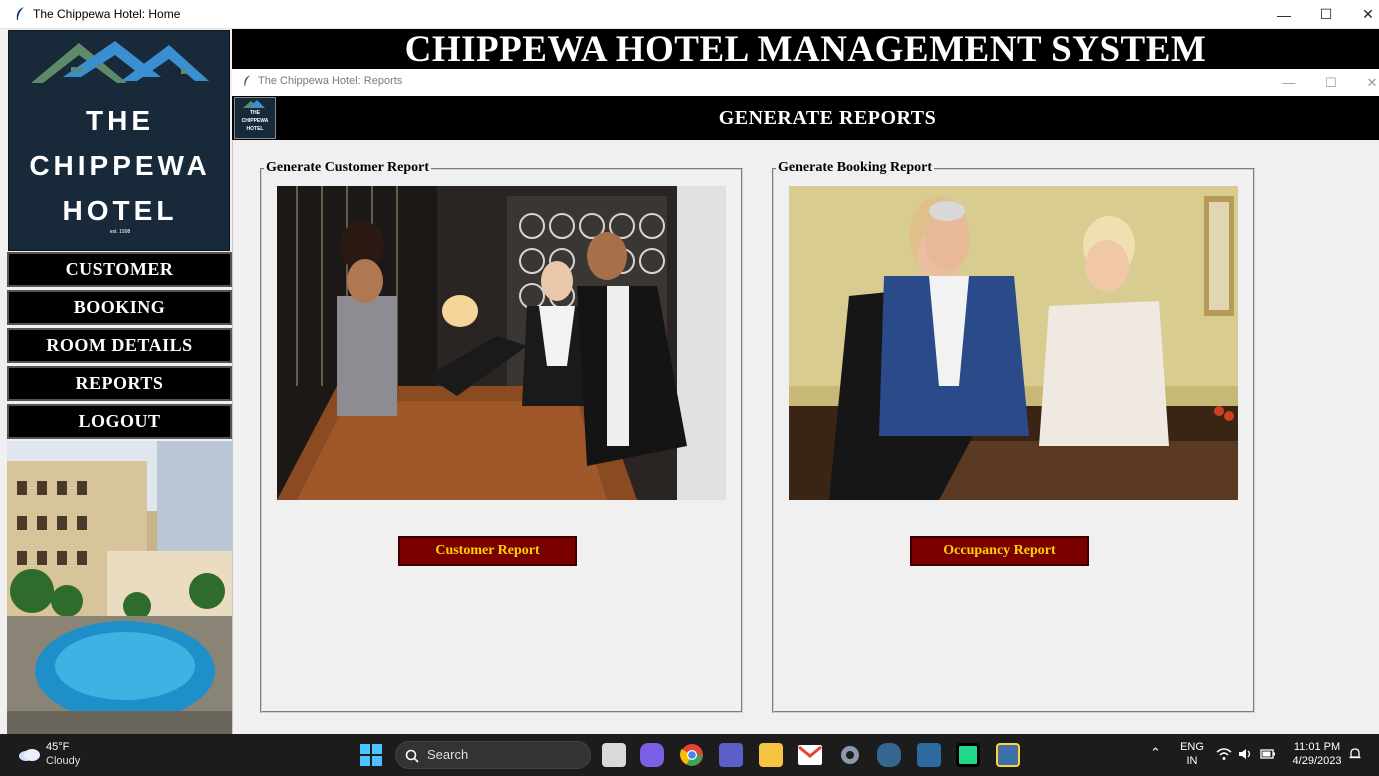 The width and height of the screenshot is (1379, 776). What do you see at coordinates (929, 755) in the screenshot?
I see `mysql-workbench-icon` at bounding box center [929, 755].